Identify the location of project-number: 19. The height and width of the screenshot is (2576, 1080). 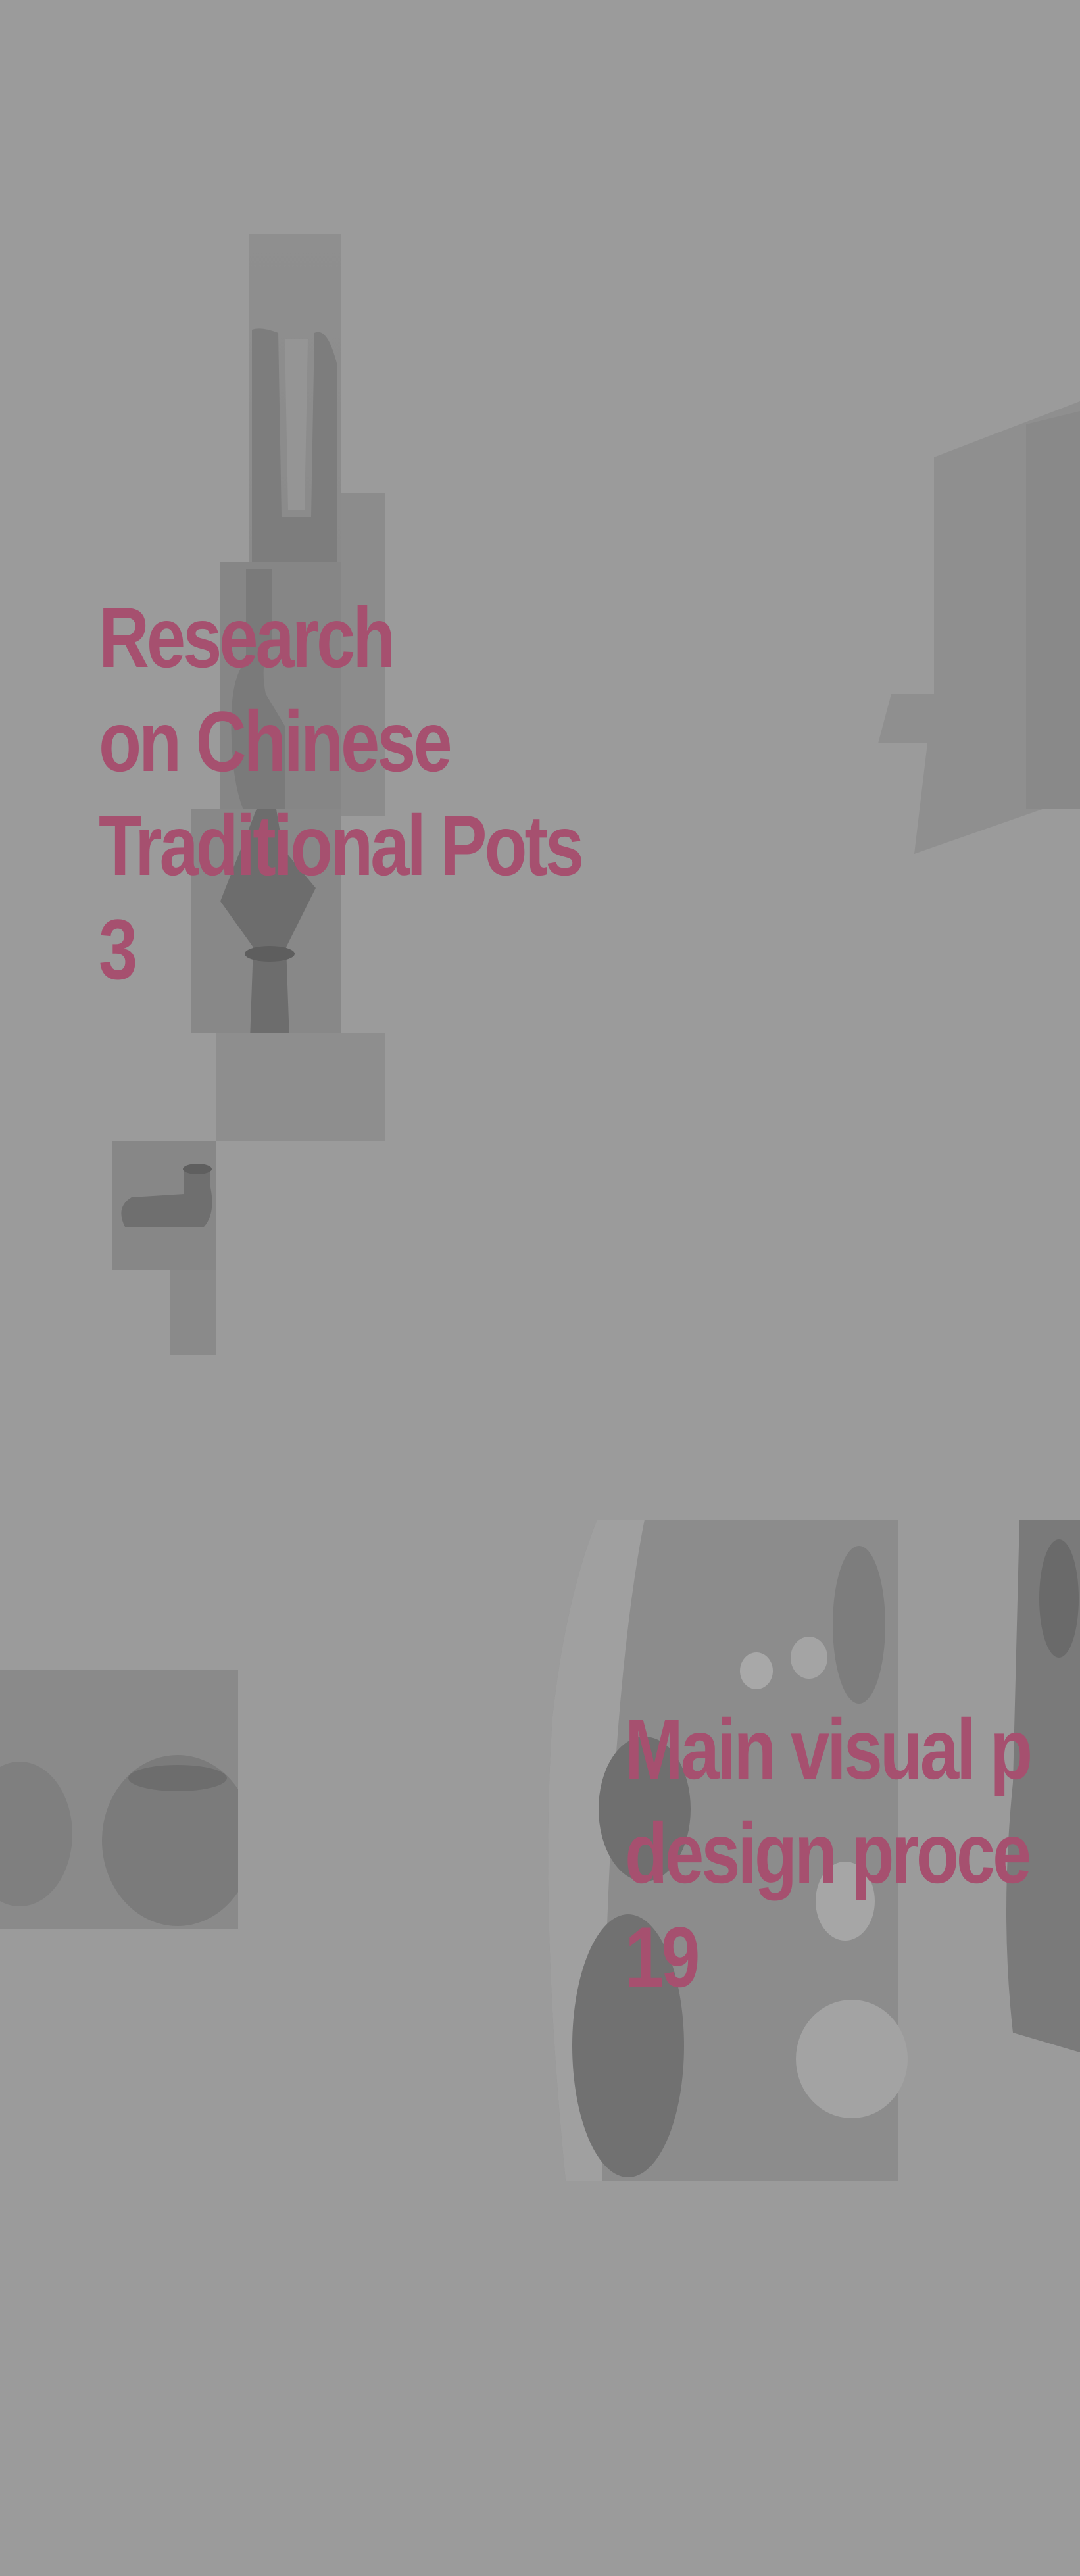
(662, 1957).